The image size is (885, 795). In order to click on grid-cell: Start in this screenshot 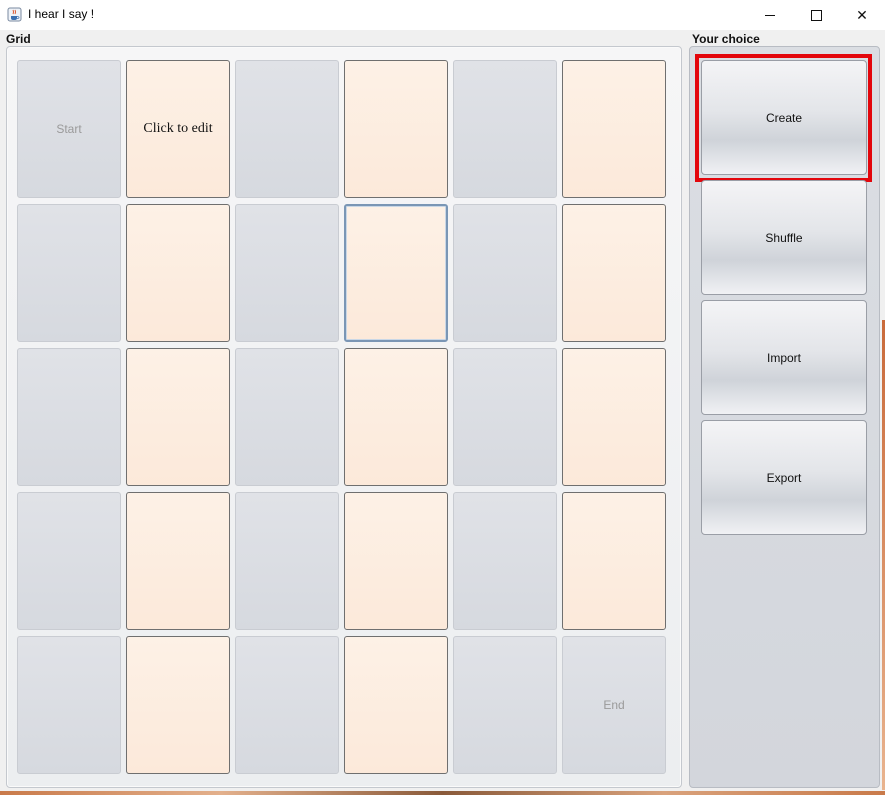, I will do `click(69, 129)`.